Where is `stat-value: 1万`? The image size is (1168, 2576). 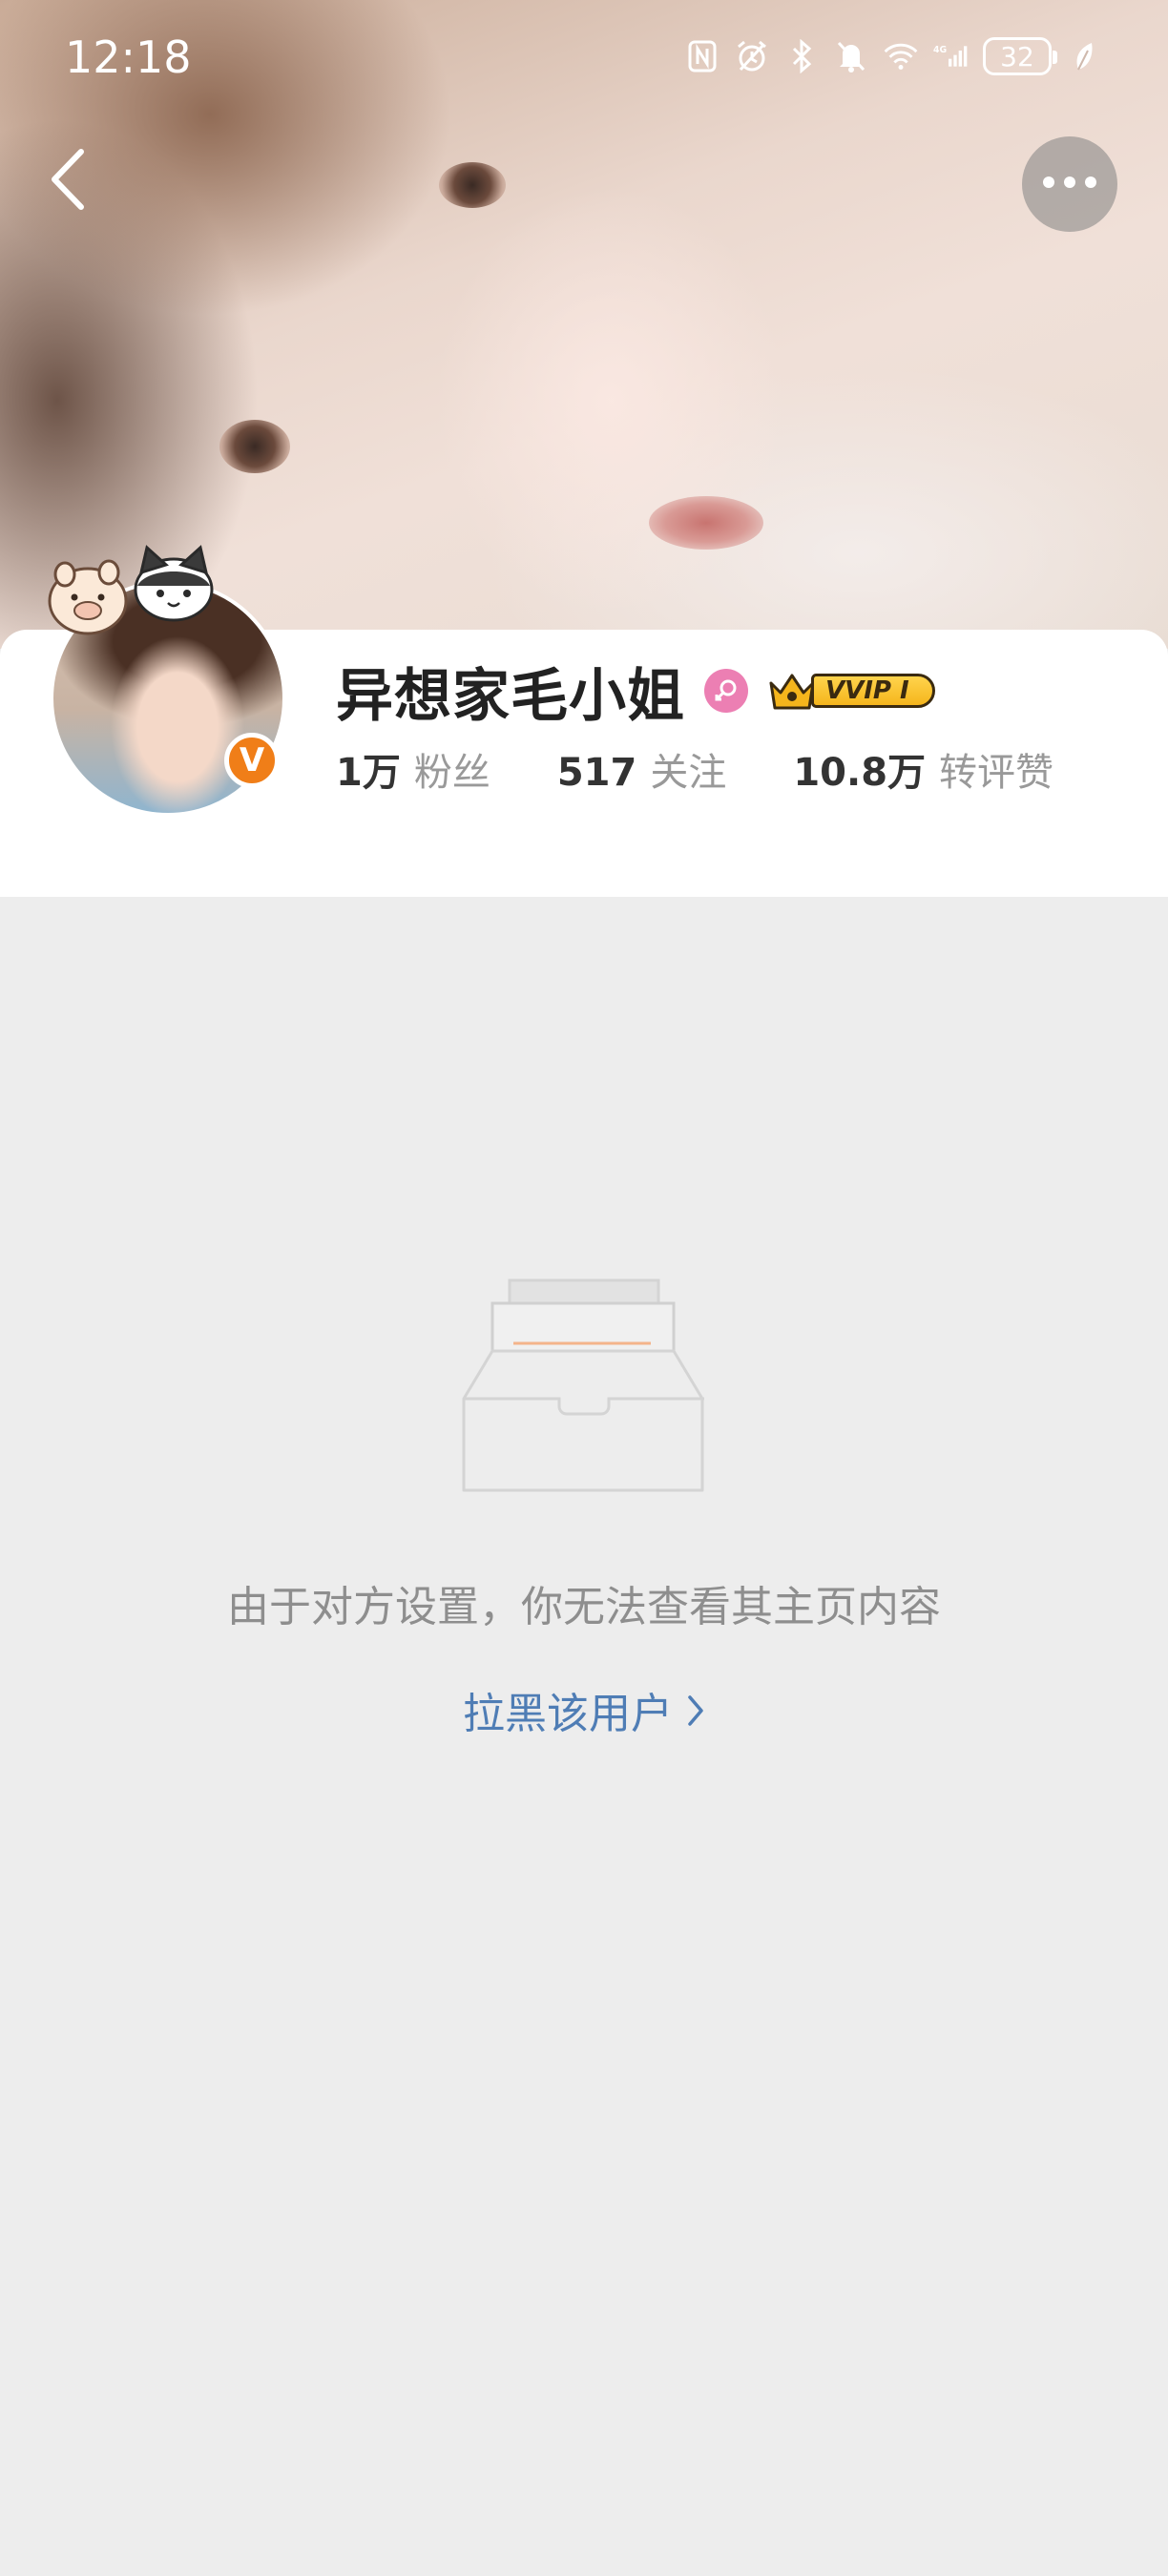 stat-value: 1万 is located at coordinates (368, 773).